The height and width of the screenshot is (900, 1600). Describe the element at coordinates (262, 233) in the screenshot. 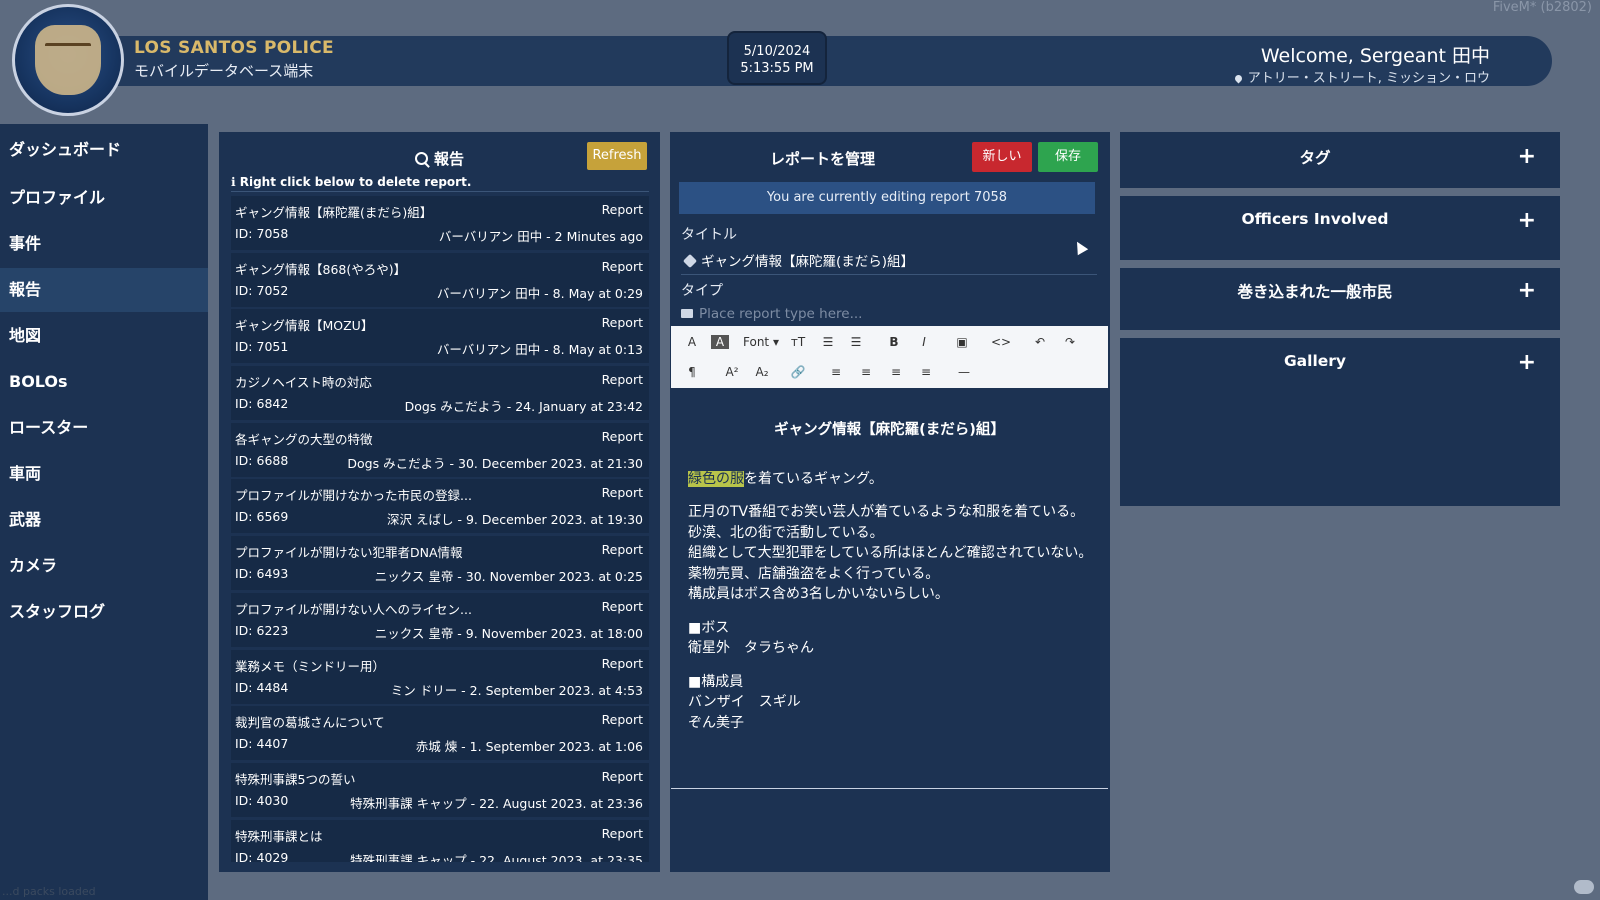

I see `report-id: ID: 7058` at that location.